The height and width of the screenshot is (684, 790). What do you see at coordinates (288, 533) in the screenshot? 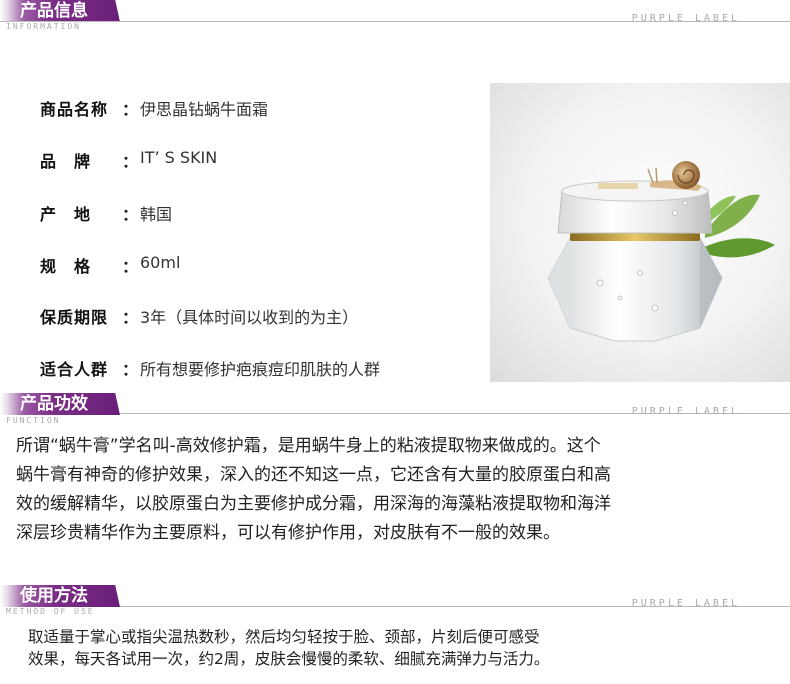
I see `function-line: 深层珍贵精华作为主要原料，可以有修护作用，对皮肤有不一般的效果。` at bounding box center [288, 533].